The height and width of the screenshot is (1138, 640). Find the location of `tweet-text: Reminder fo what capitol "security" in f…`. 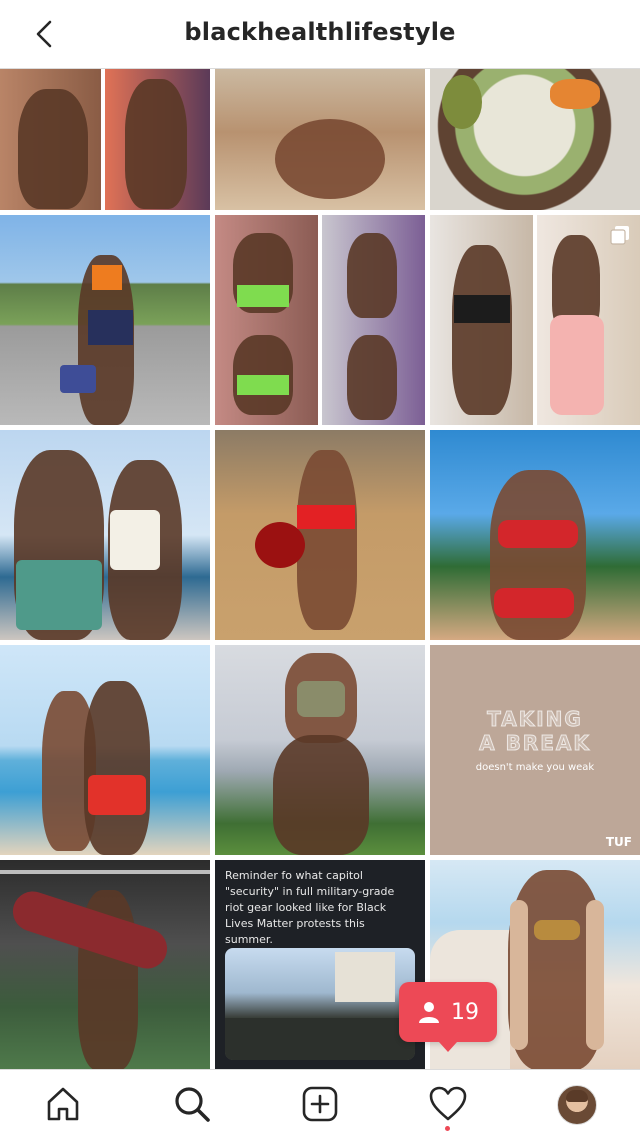

tweet-text: Reminder fo what capitol "security" in f… is located at coordinates (310, 907).